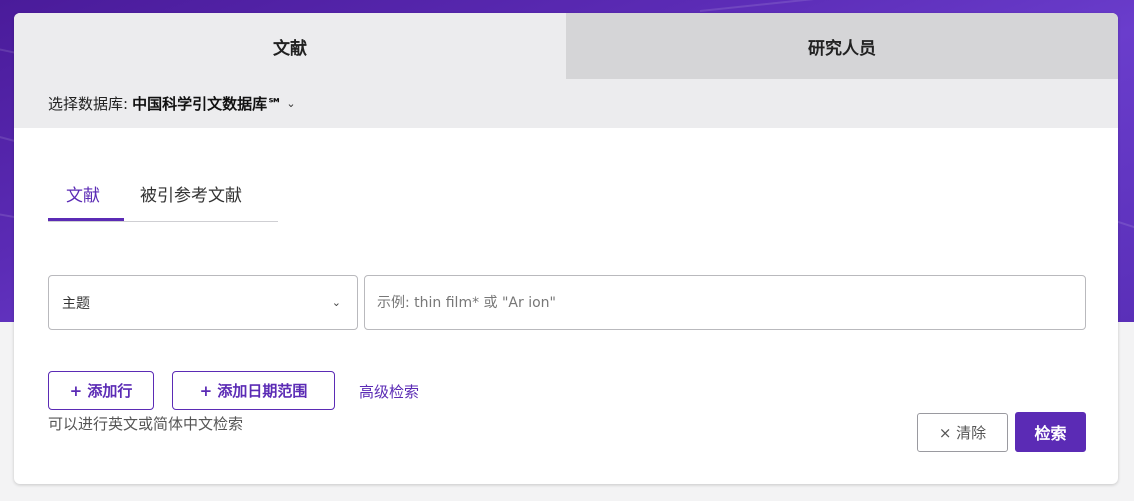 Image resolution: width=1134 pixels, height=501 pixels. I want to click on database-dropdown: 中国科学引文数据库℠, so click(207, 103).